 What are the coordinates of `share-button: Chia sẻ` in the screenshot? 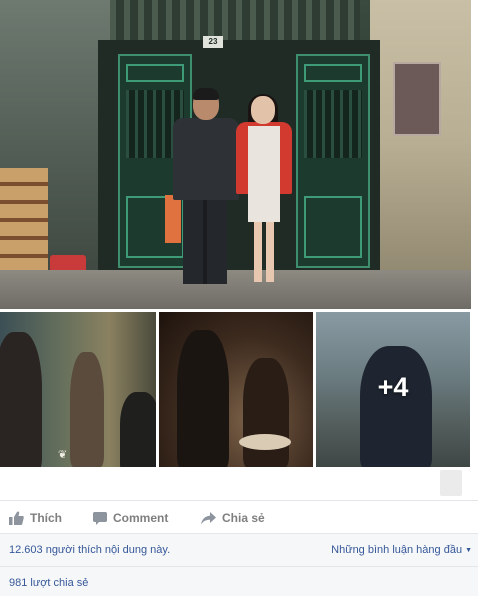 It's located at (233, 518).